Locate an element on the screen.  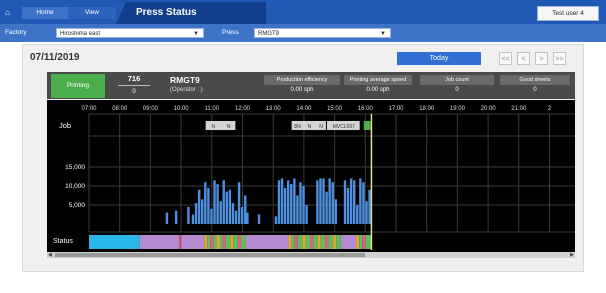
y-tick-label: 10,000 is located at coordinates (75, 186).